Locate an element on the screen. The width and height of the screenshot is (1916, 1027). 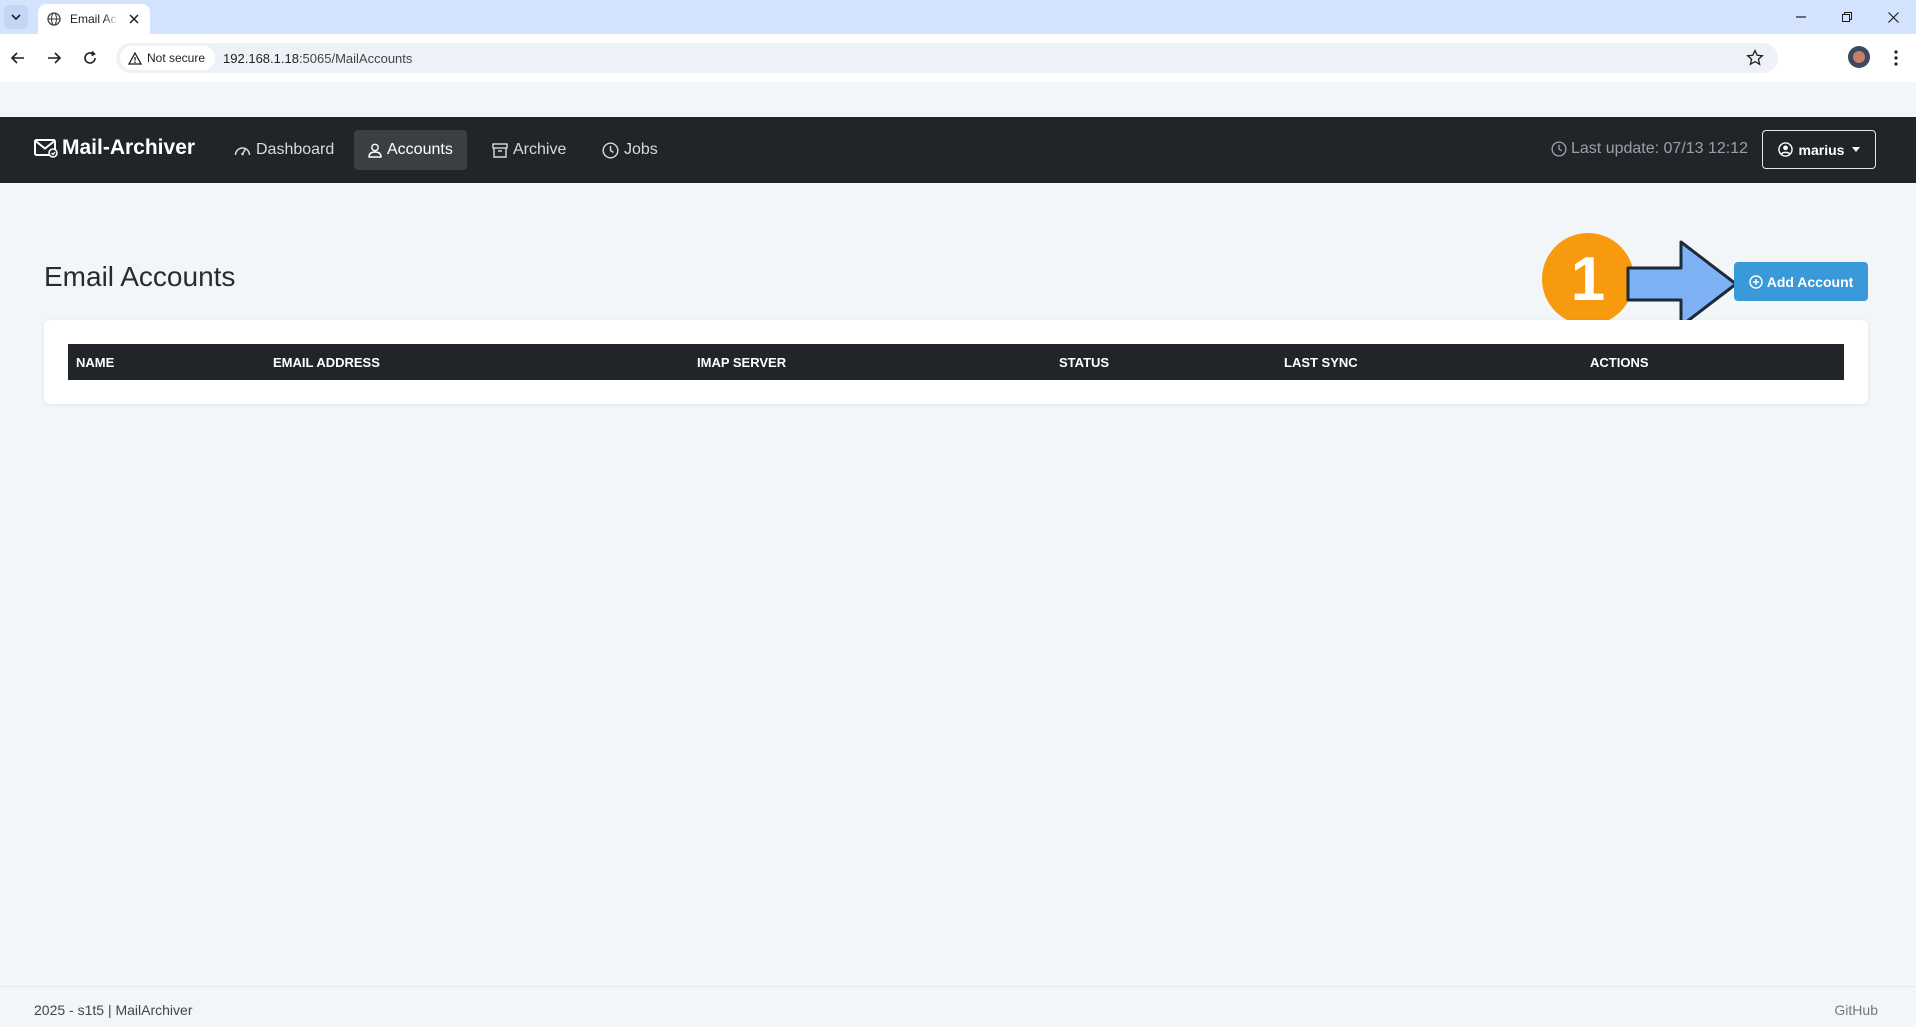
plus-circle-icon is located at coordinates (1756, 281).